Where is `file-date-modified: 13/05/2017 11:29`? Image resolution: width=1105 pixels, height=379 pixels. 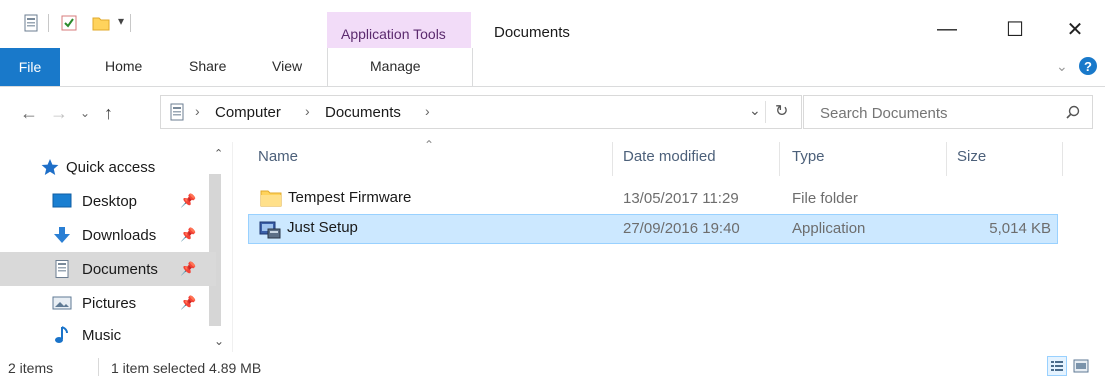
file-date-modified: 13/05/2017 11:29 is located at coordinates (681, 198).